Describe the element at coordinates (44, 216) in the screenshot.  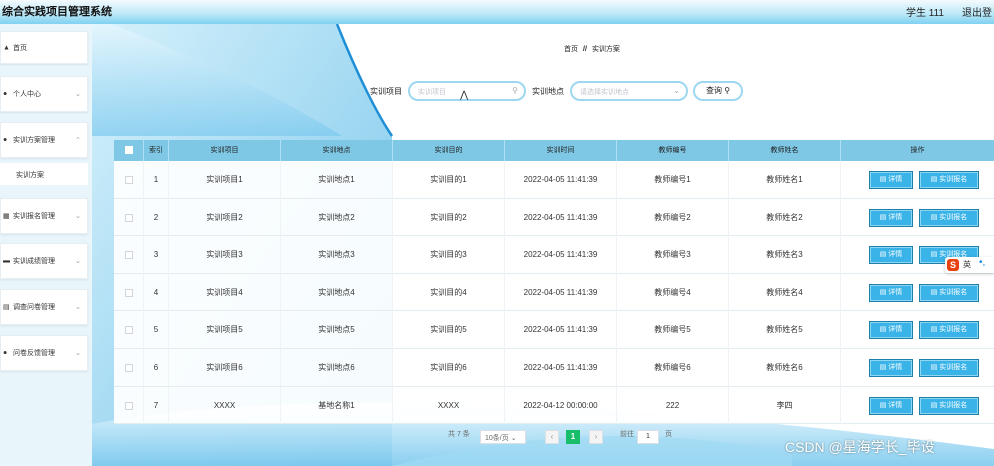
I see `sidebar-item-enroll-management: ▦ 实训报名管理 ⌄` at that location.